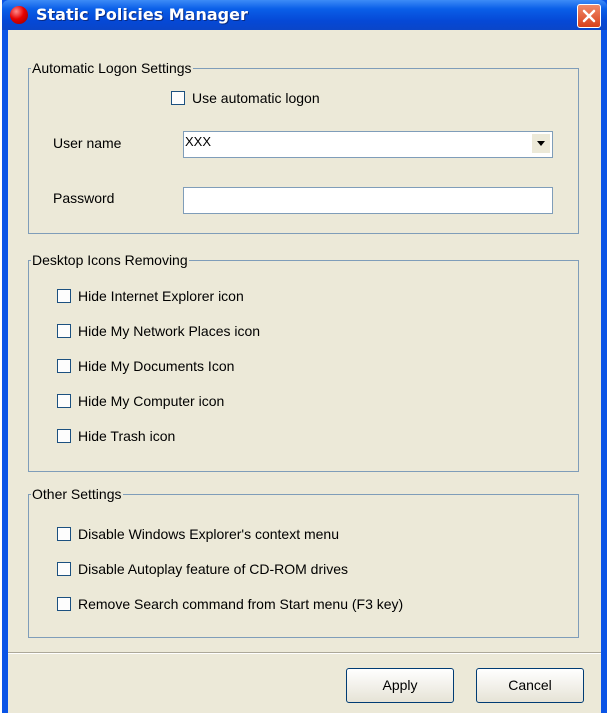 The height and width of the screenshot is (713, 609). Describe the element at coordinates (368, 200) in the screenshot. I see `password-field` at that location.